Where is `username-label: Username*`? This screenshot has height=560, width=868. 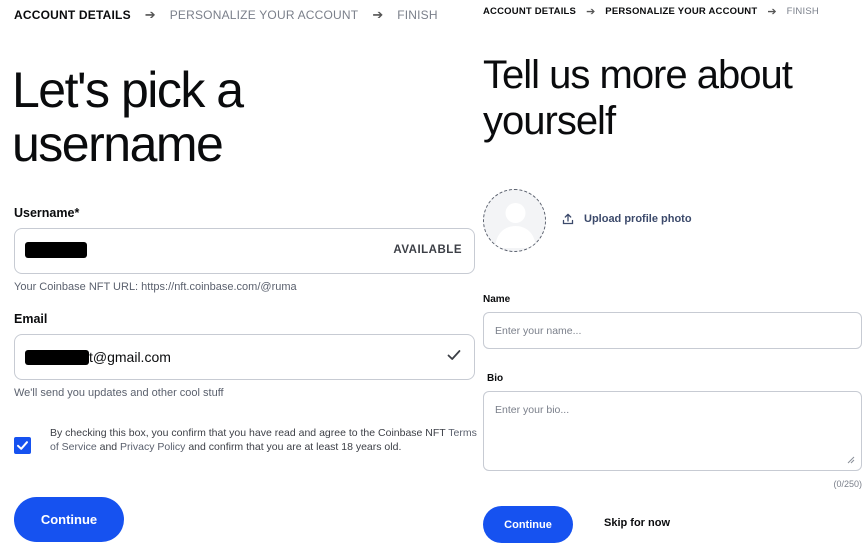 username-label: Username* is located at coordinates (47, 213).